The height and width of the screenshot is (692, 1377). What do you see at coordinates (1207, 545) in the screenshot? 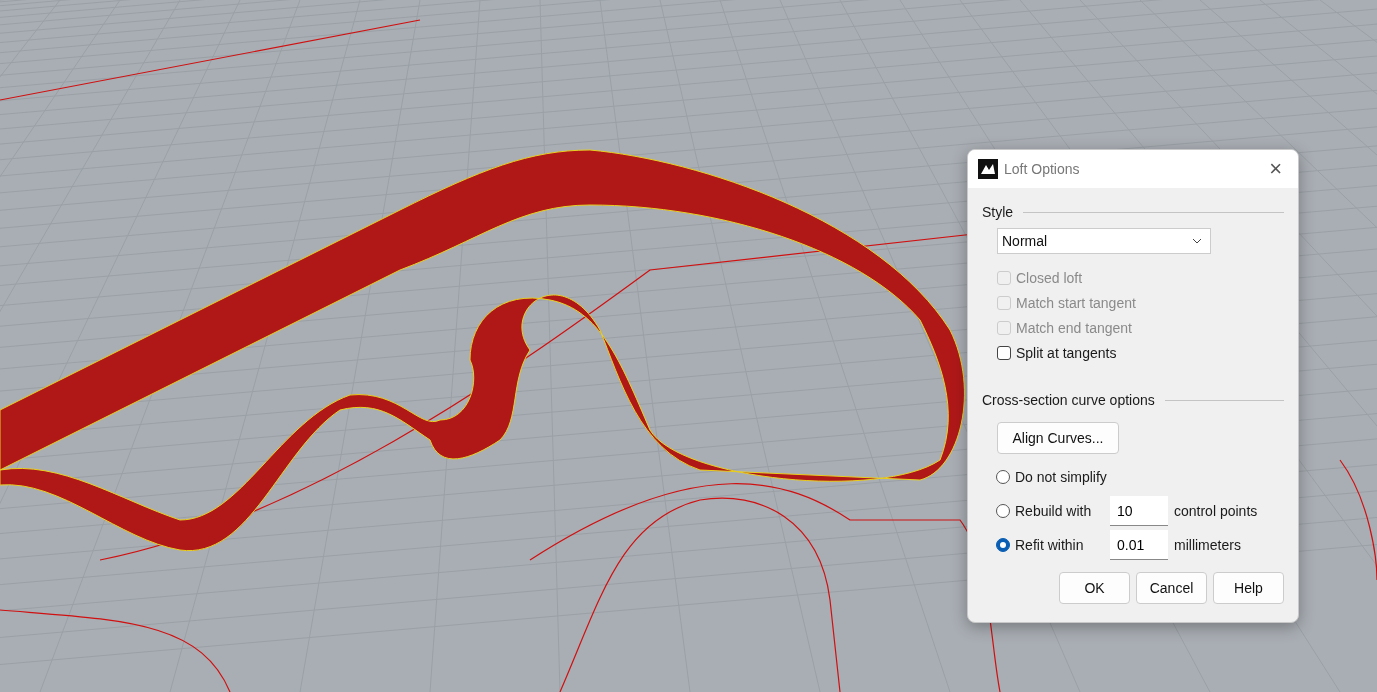
I see `unit-label: millimeters` at bounding box center [1207, 545].